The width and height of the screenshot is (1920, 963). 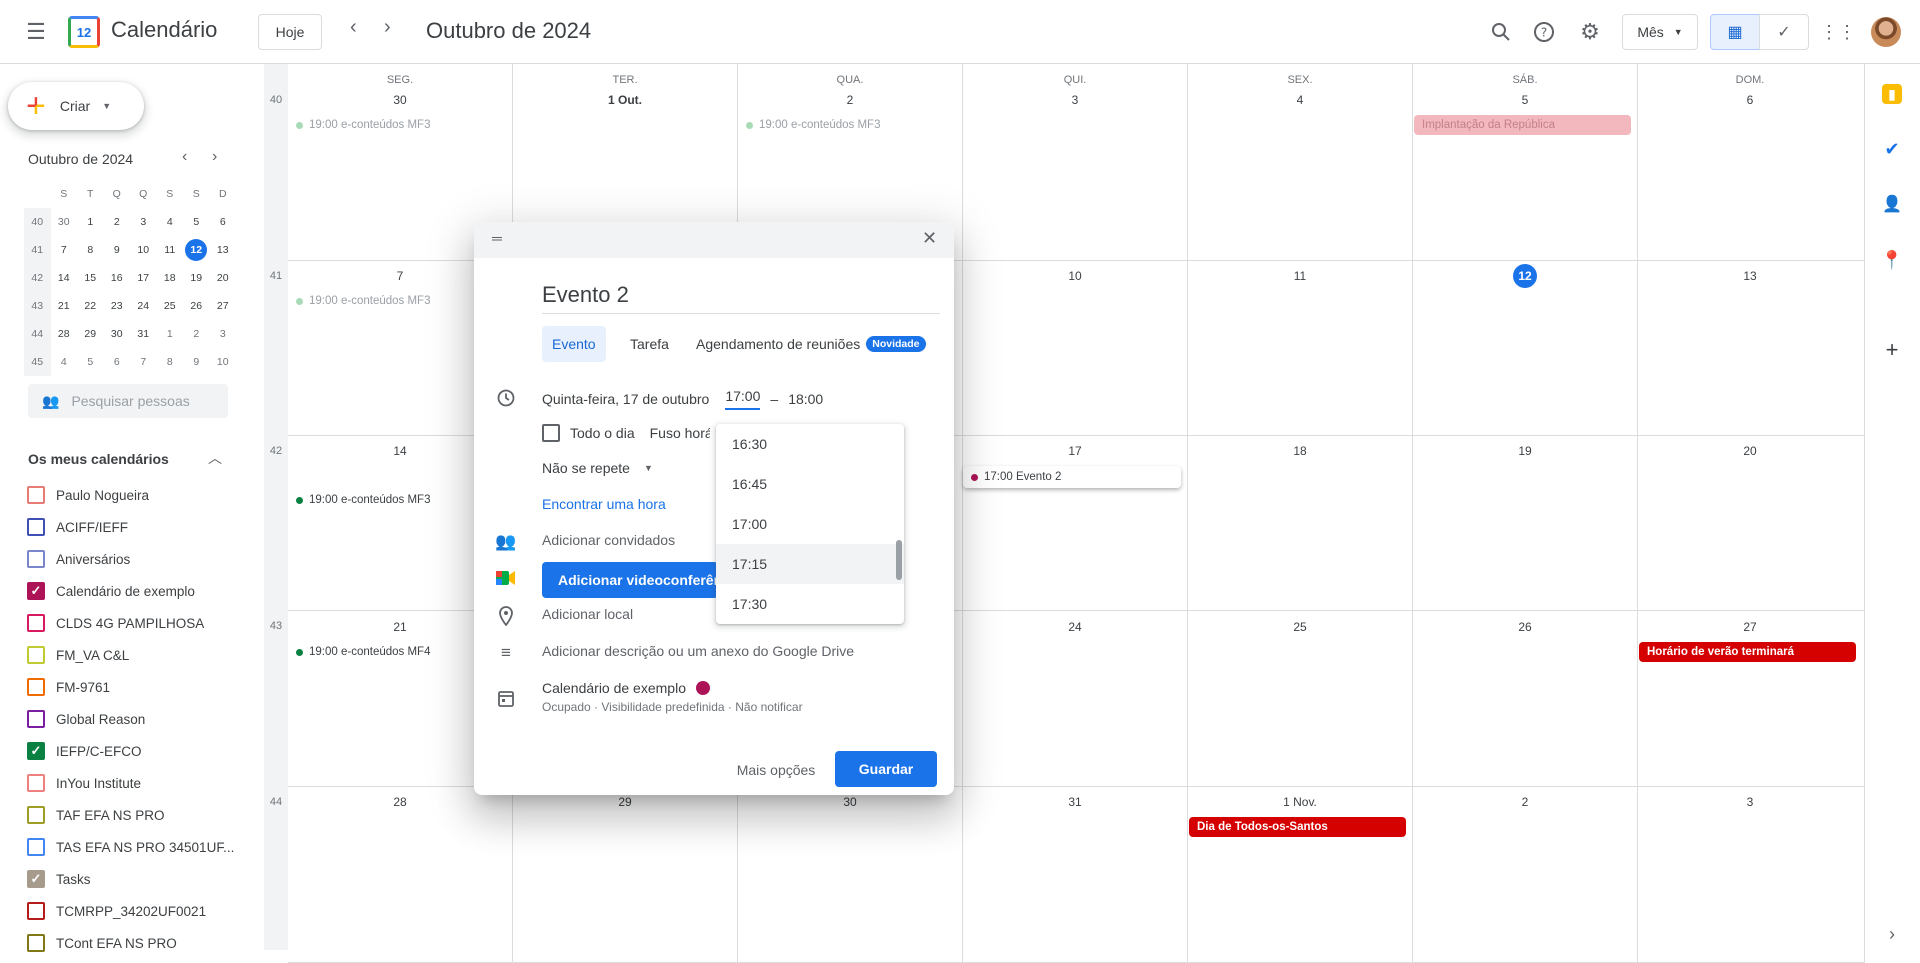 What do you see at coordinates (36, 32) in the screenshot?
I see `main-menu-icon: ☰` at bounding box center [36, 32].